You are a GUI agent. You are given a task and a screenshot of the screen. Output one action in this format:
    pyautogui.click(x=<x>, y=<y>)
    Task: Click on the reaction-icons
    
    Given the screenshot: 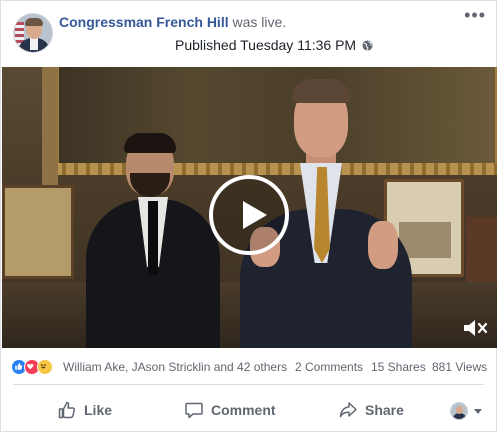 What is the action you would take?
    pyautogui.click(x=34, y=367)
    